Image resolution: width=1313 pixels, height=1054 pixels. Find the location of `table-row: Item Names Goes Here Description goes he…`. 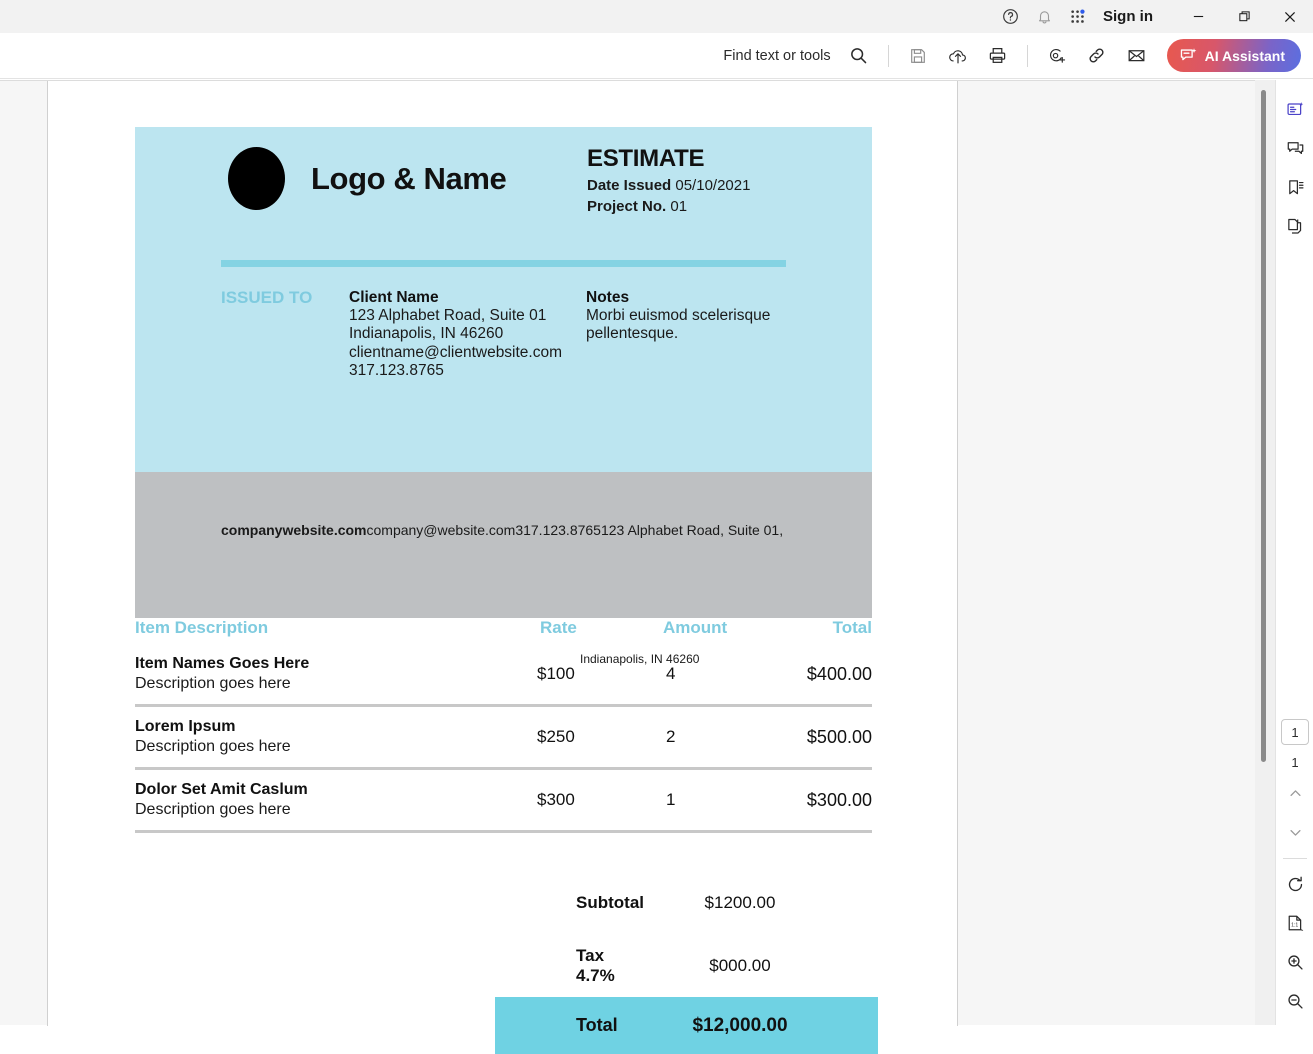

table-row: Item Names Goes Here Description goes he… is located at coordinates (503, 675).